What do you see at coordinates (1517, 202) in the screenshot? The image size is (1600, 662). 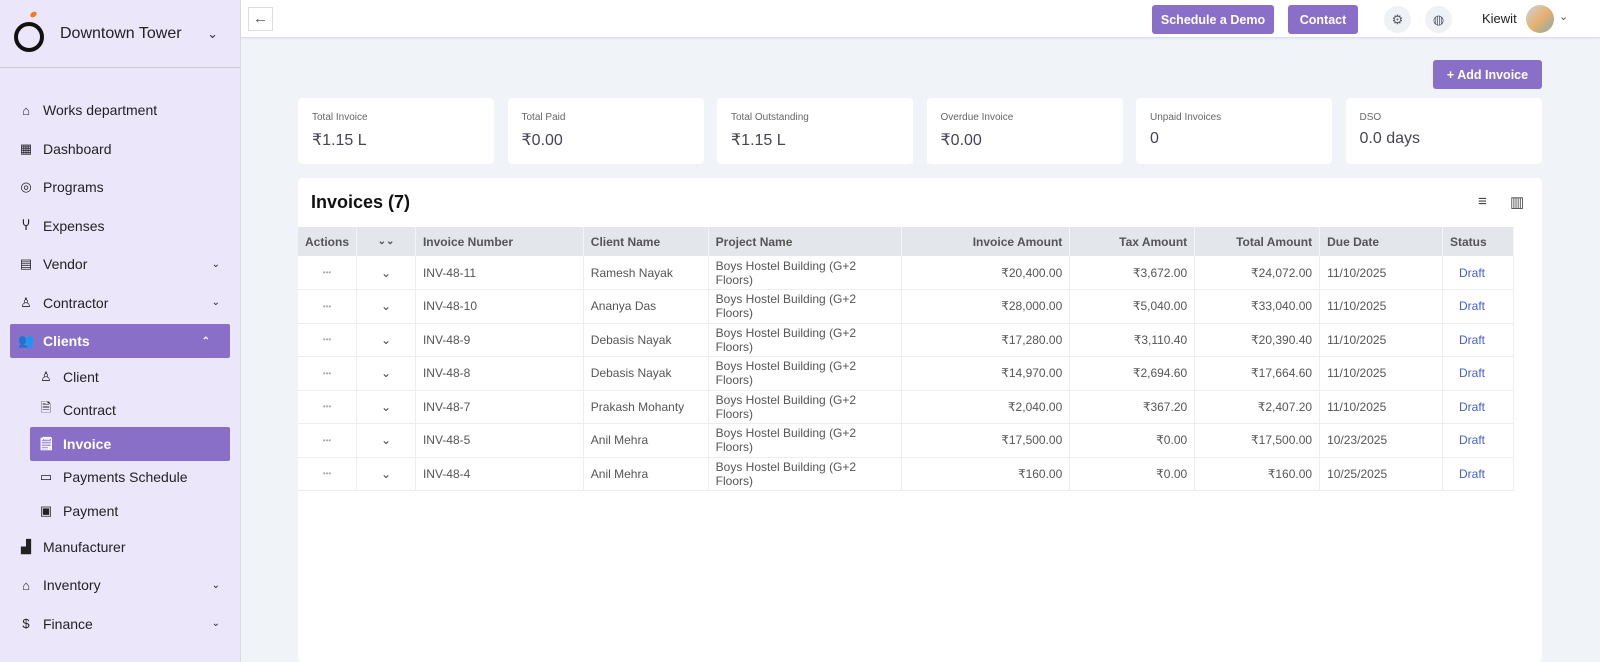 I see `columns-icon: ▥` at bounding box center [1517, 202].